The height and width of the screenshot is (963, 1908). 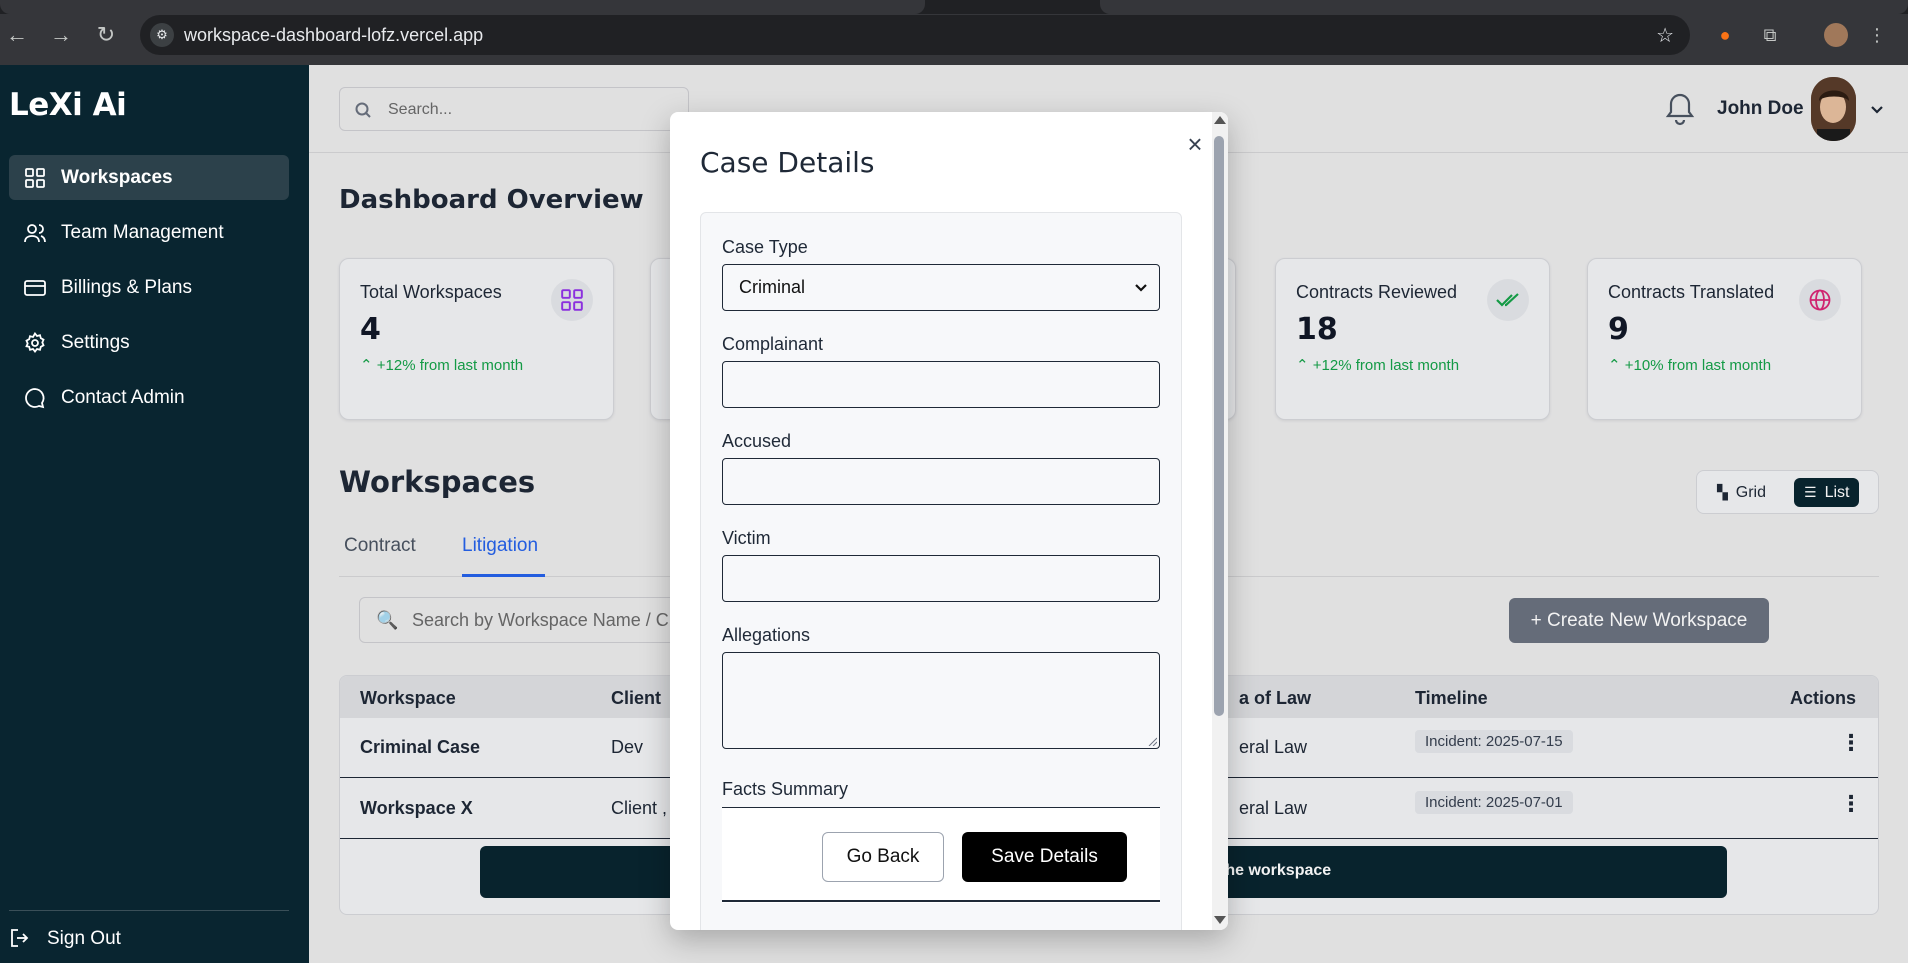 I want to click on sidebar-item-label: Team Management, so click(x=142, y=232).